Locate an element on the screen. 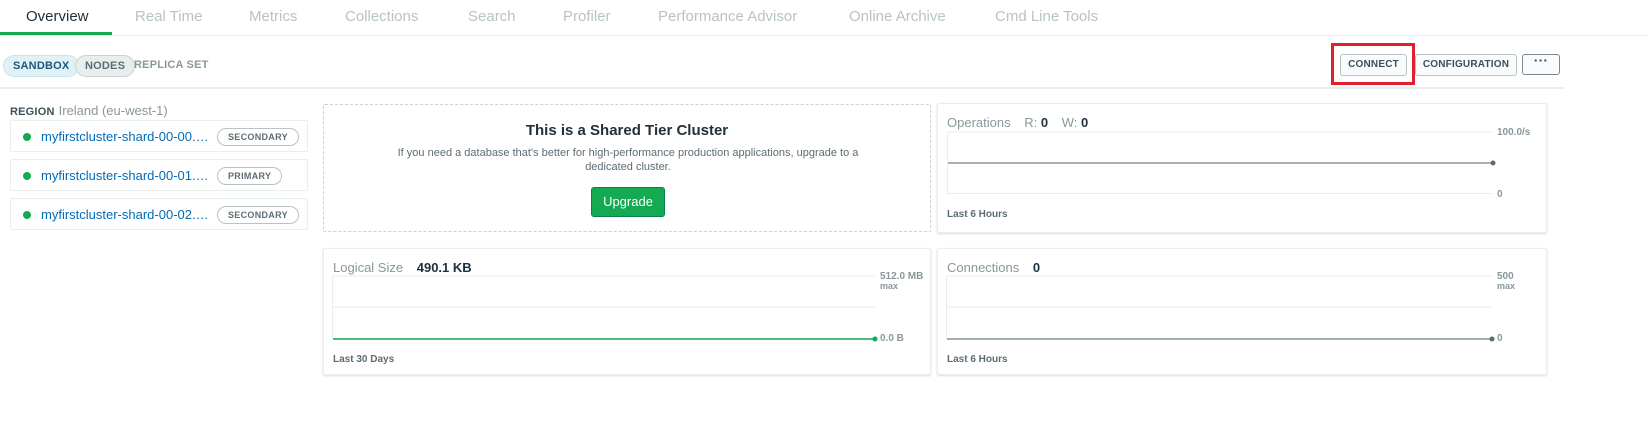 This screenshot has width=1648, height=421. operations-min-label: 0 is located at coordinates (1500, 194).